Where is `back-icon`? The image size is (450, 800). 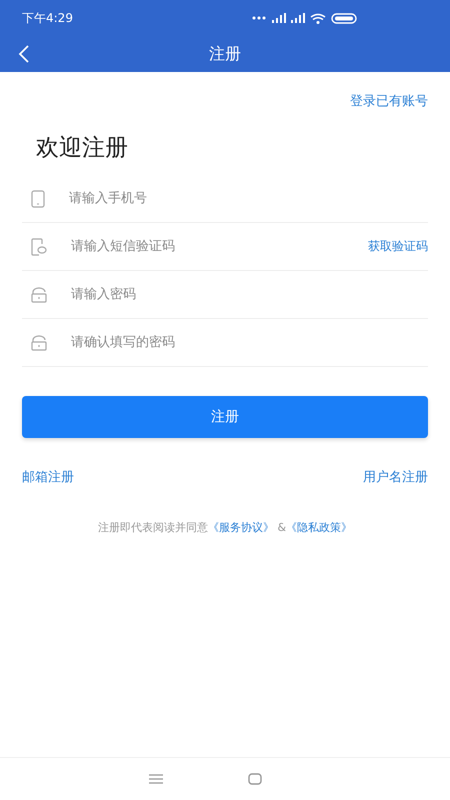 back-icon is located at coordinates (24, 54).